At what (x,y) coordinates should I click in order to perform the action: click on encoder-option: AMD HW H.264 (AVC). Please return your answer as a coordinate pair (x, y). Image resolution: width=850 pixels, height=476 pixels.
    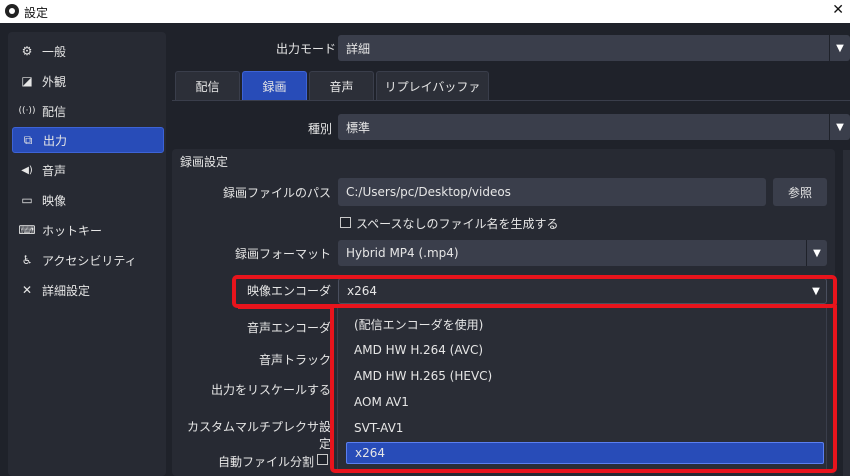
    Looking at the image, I should click on (583, 350).